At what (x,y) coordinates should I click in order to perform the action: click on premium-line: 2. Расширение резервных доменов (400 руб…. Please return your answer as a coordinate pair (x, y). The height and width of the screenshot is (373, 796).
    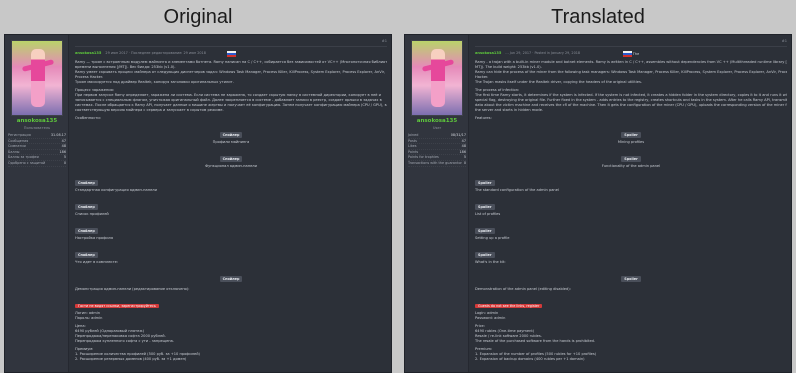
    Looking at the image, I should click on (131, 359).